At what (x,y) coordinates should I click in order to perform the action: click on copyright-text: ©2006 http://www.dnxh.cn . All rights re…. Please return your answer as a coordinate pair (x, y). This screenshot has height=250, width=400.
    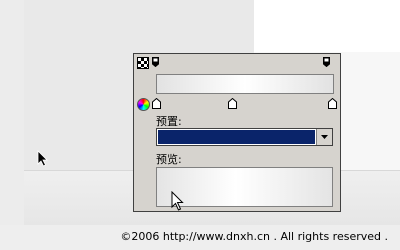
    Looking at the image, I should click on (254, 236).